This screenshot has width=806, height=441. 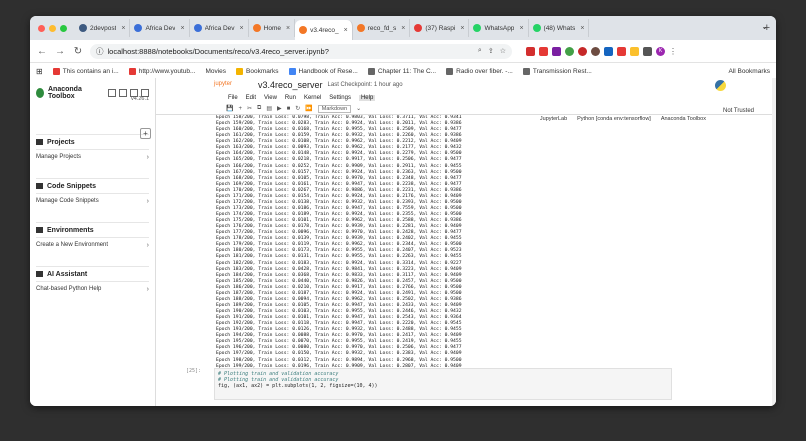 I want to click on cell-type-select: Markdown, so click(x=334, y=108).